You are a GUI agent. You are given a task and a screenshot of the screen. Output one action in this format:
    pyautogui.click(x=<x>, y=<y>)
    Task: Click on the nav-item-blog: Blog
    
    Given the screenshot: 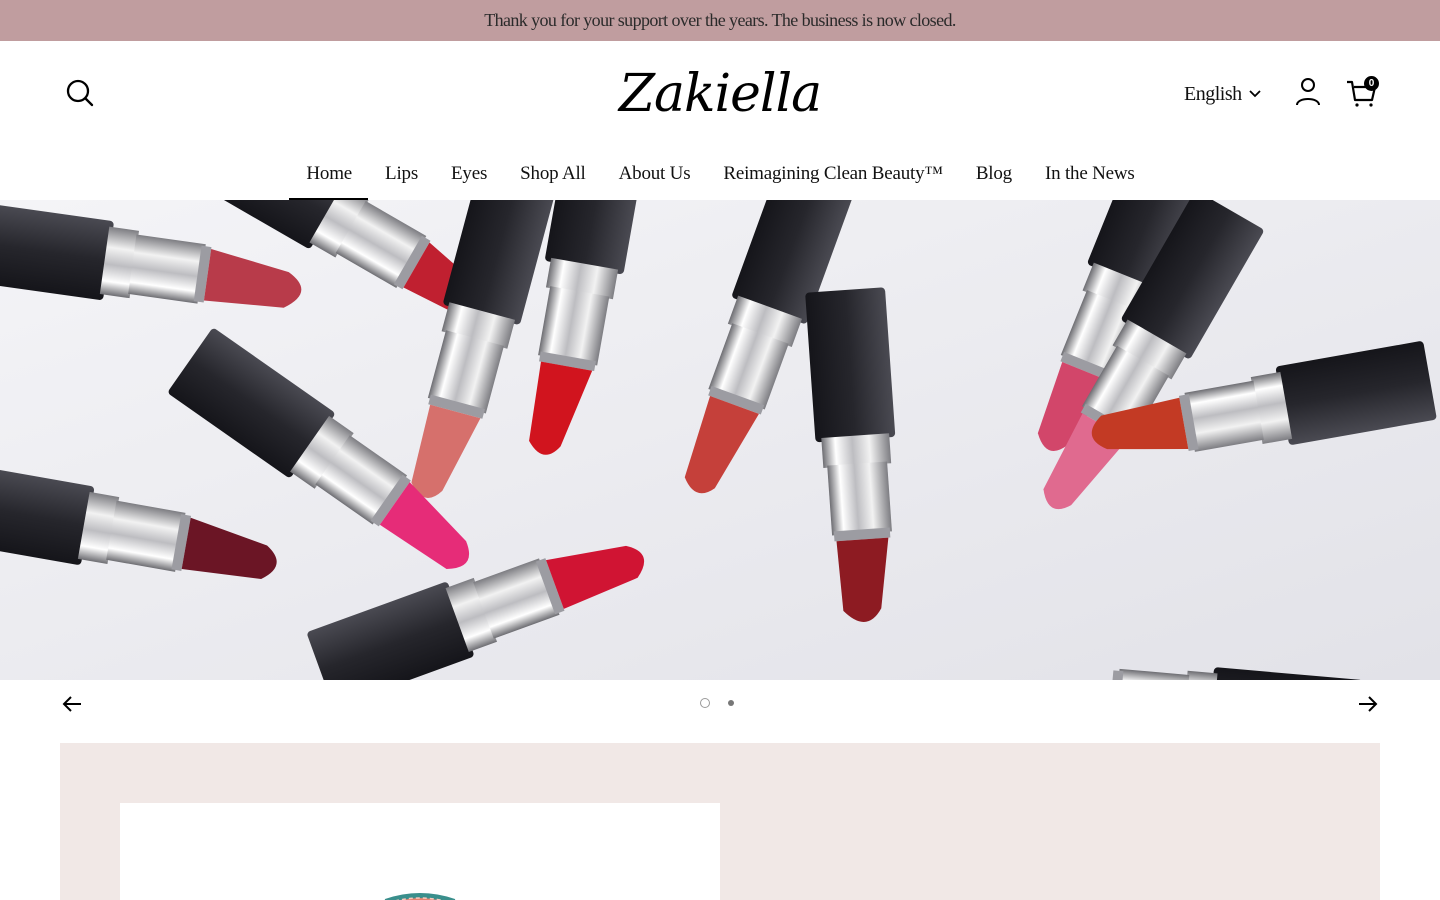 What is the action you would take?
    pyautogui.click(x=993, y=174)
    